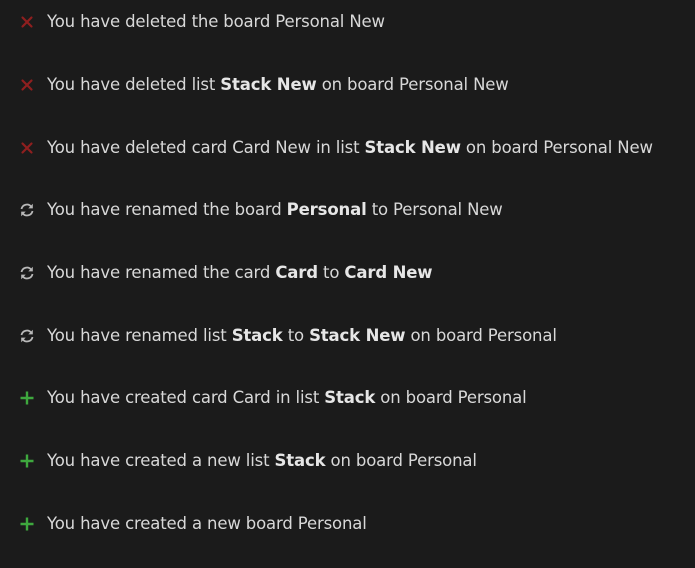  I want to click on activity-text-segment: You have created a new board Personal, so click(207, 523).